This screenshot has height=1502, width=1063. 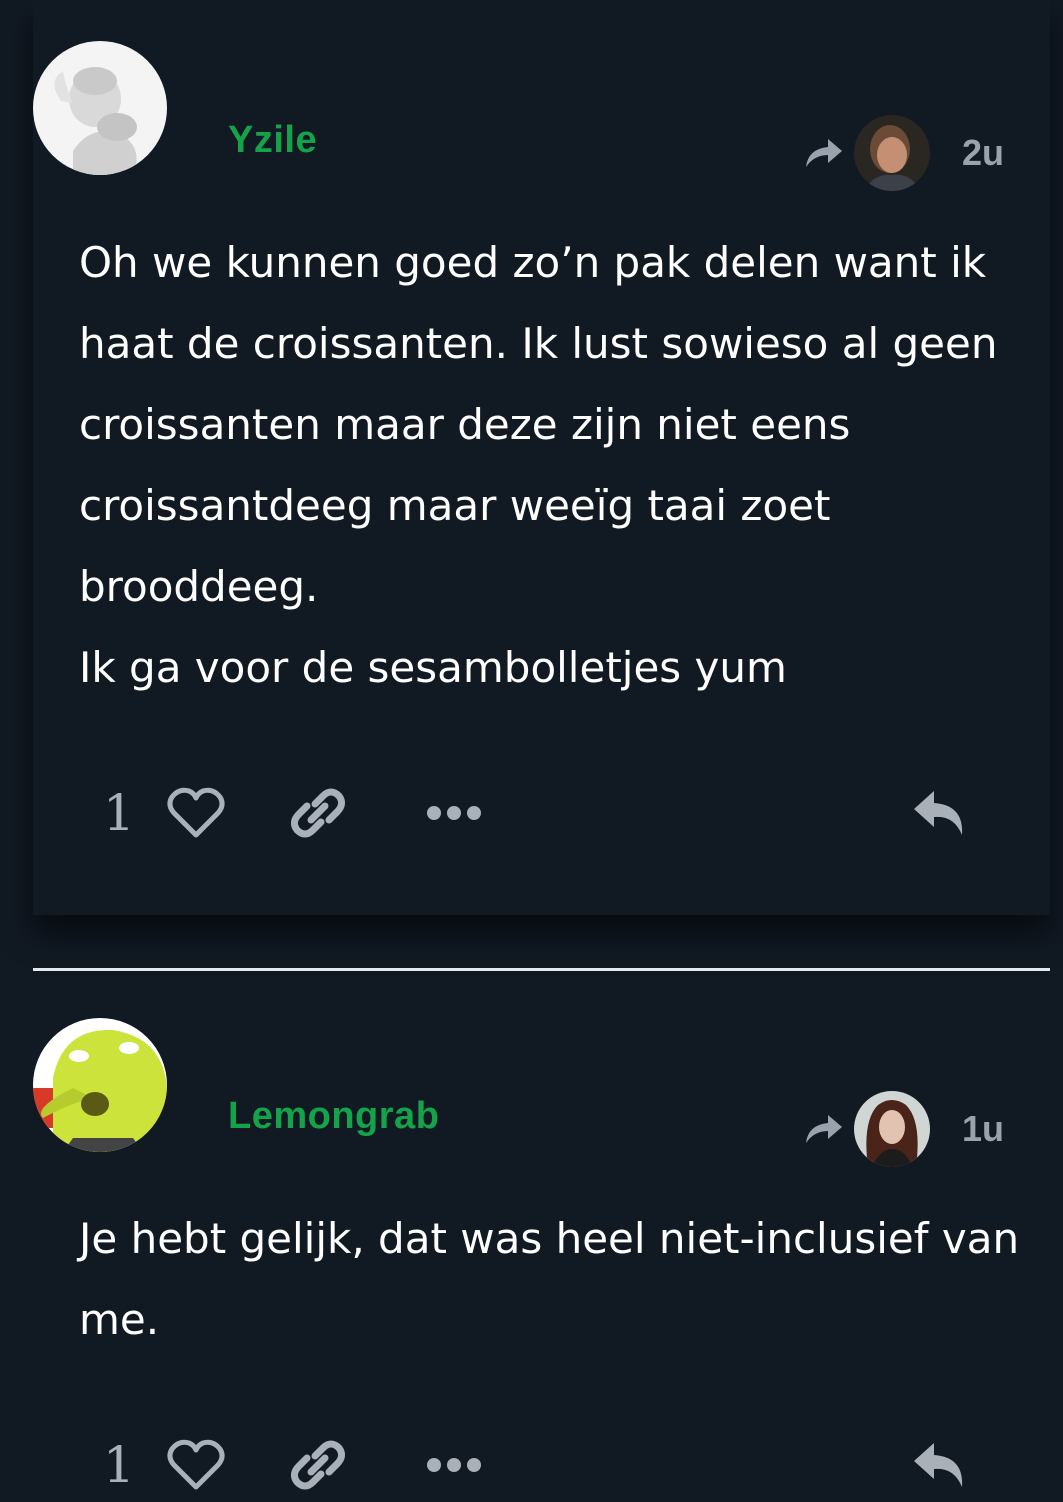 What do you see at coordinates (541, 969) in the screenshot?
I see `post-divider` at bounding box center [541, 969].